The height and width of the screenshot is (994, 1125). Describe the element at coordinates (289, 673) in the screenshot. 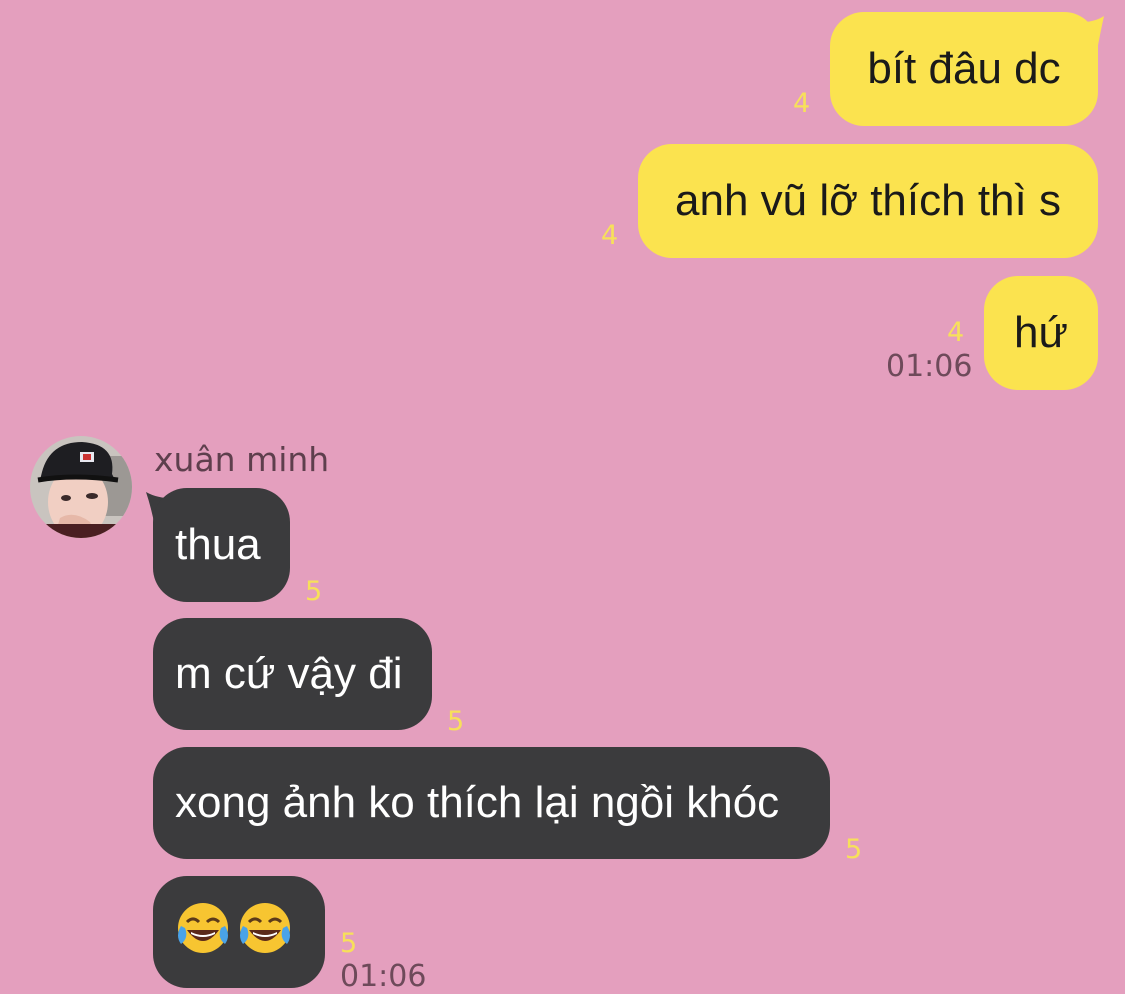

I see `message-text: m cứ vậy đi` at that location.